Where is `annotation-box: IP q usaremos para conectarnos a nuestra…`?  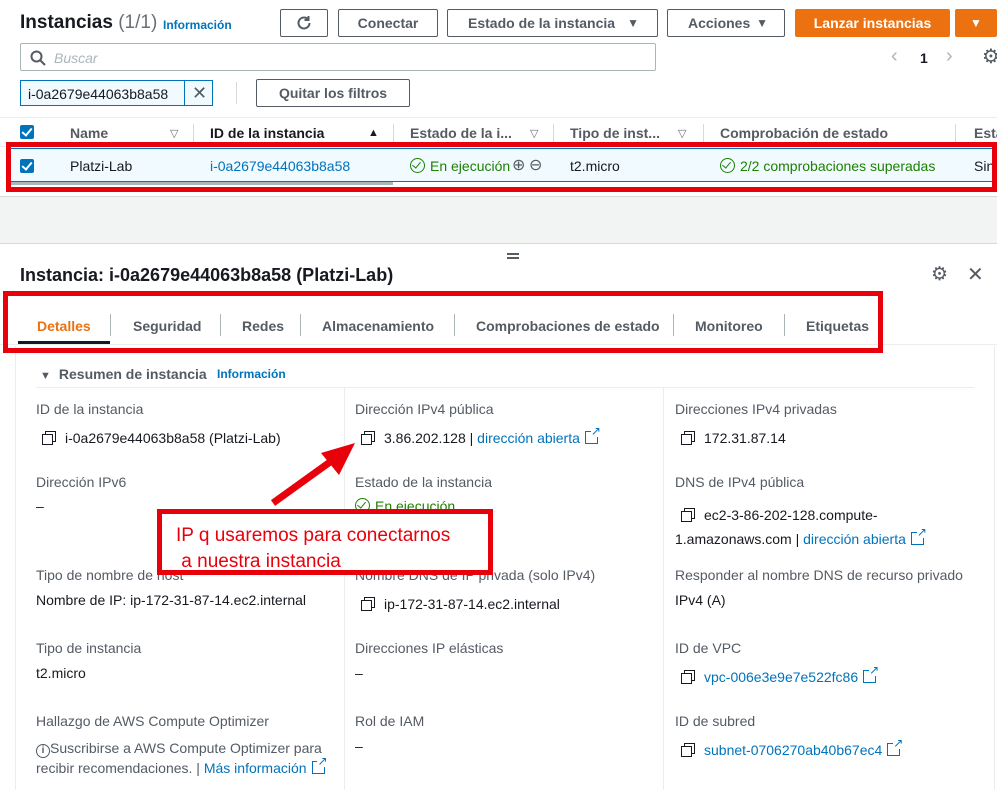 annotation-box: IP q usaremos para conectarnos a nuestra… is located at coordinates (325, 542).